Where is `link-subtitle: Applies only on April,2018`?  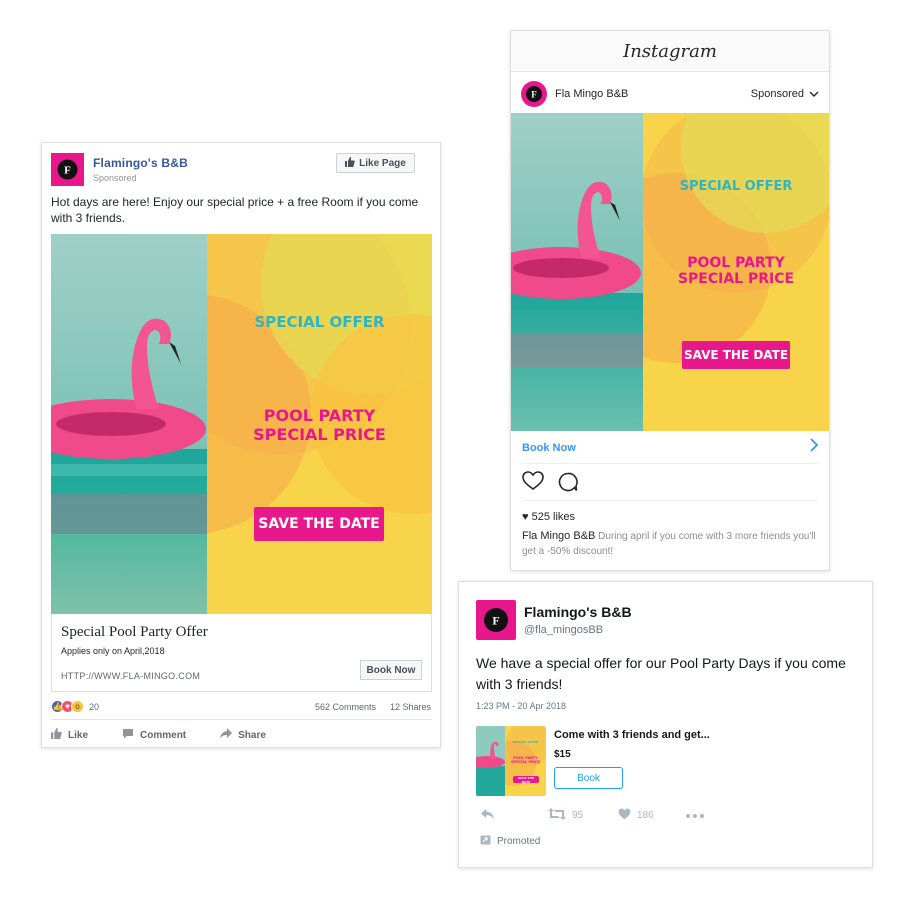
link-subtitle: Applies only on April,2018 is located at coordinates (113, 651).